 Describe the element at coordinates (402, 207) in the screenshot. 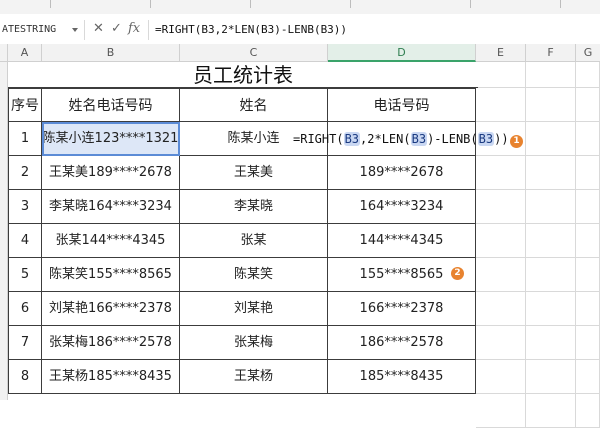

I see `cell-phone: 164****3234` at that location.